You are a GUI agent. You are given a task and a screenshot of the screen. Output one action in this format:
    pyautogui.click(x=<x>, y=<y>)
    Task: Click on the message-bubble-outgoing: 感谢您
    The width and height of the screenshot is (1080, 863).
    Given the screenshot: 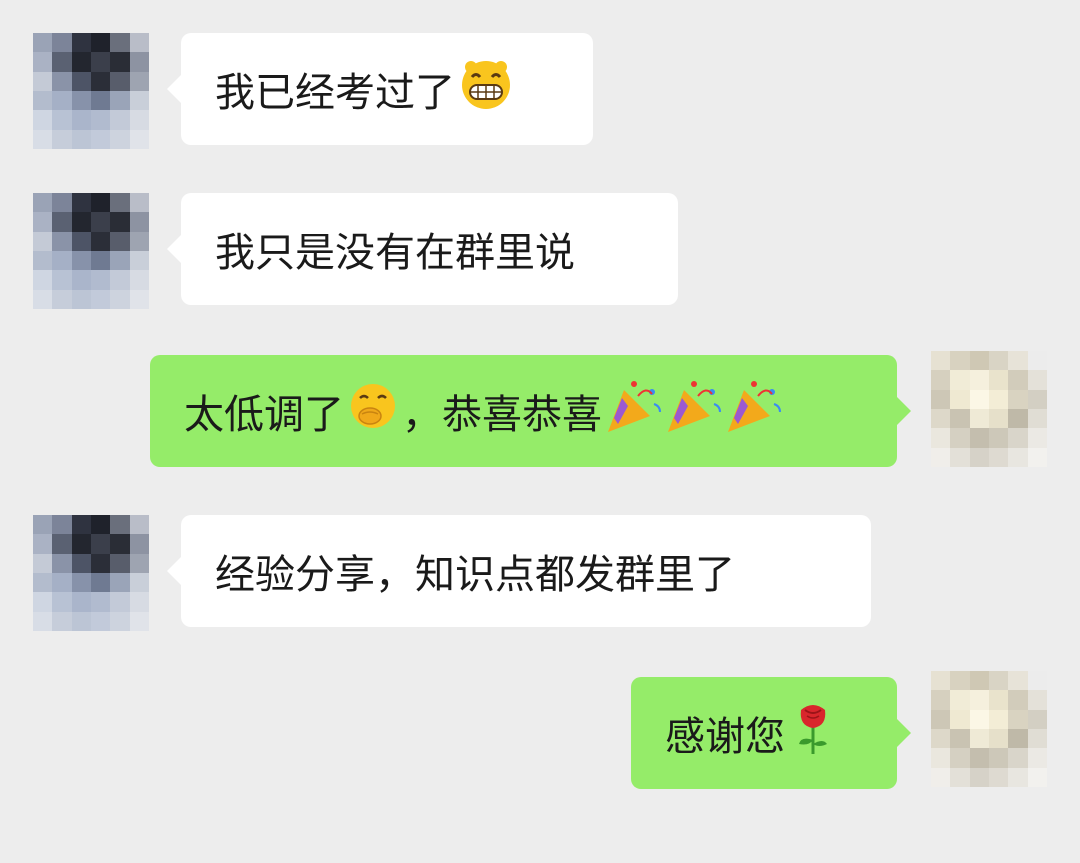 What is the action you would take?
    pyautogui.click(x=771, y=733)
    